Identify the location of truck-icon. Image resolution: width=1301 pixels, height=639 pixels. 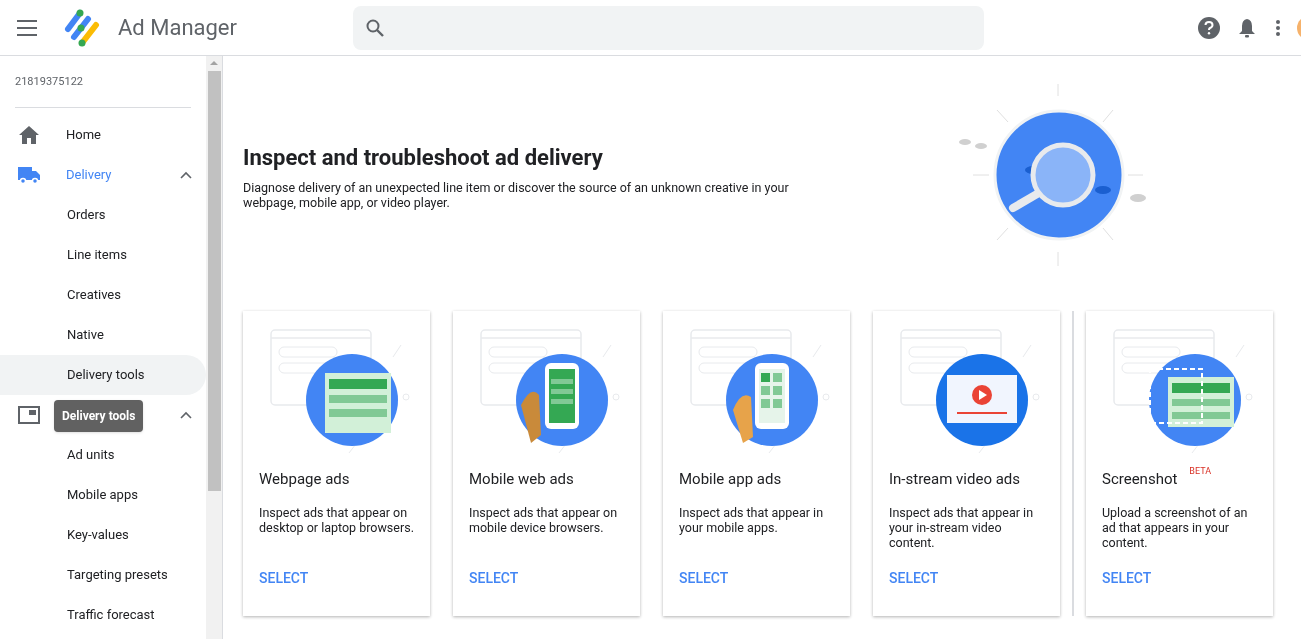
(29, 174).